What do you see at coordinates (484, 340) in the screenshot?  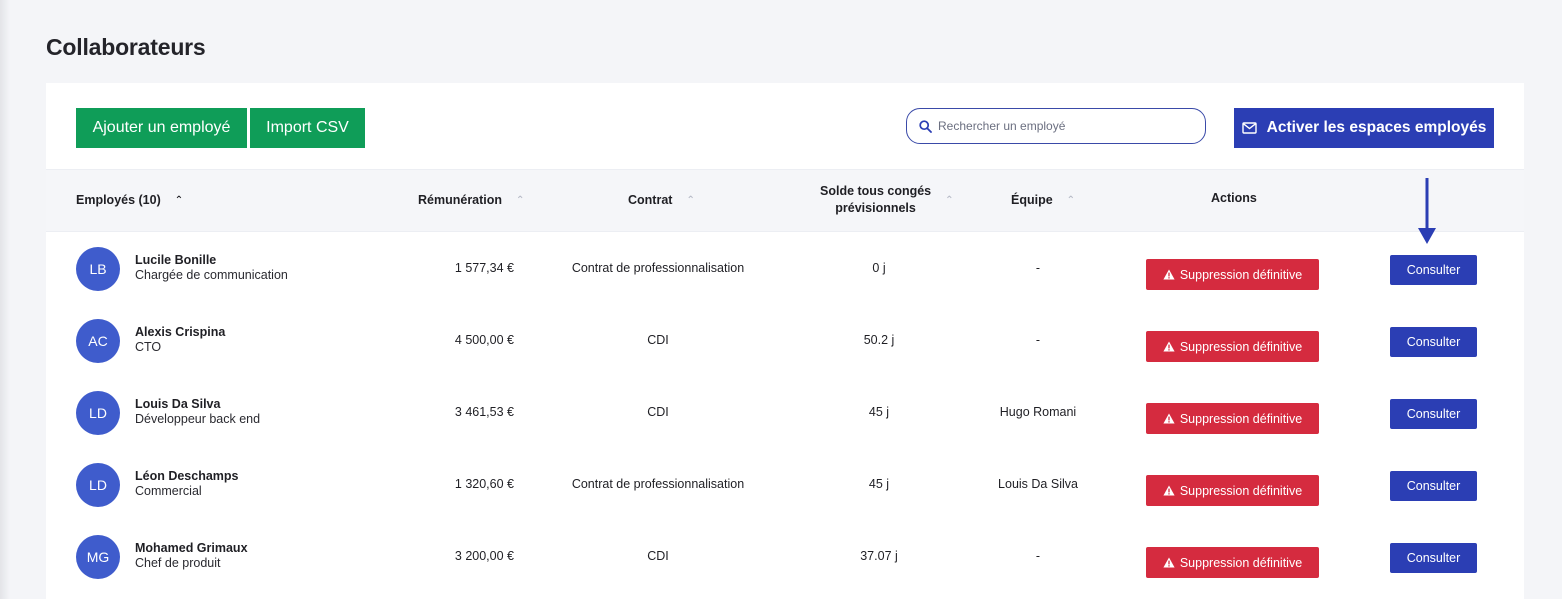 I see `salary-cell: 4 500,00 €` at bounding box center [484, 340].